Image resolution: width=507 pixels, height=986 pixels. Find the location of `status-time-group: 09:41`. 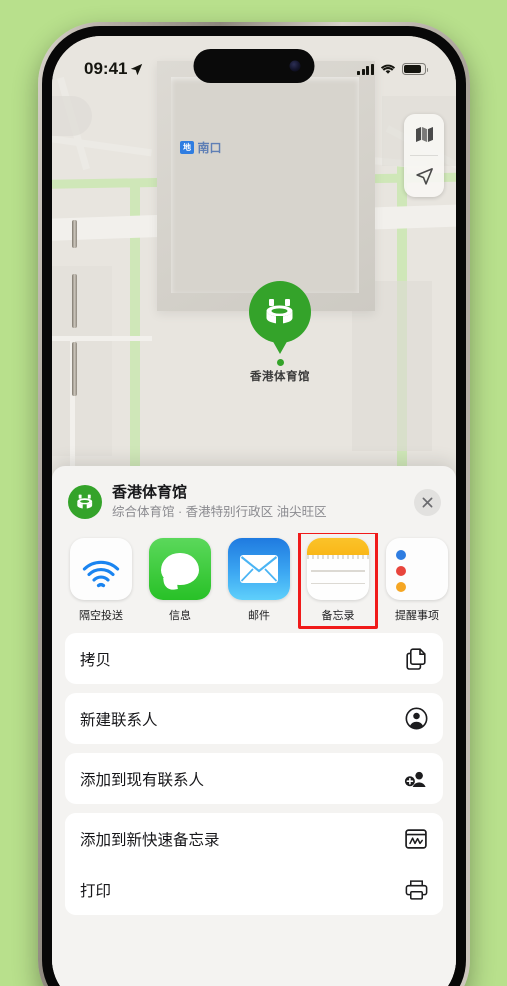

status-time-group: 09:41 is located at coordinates (113, 69).